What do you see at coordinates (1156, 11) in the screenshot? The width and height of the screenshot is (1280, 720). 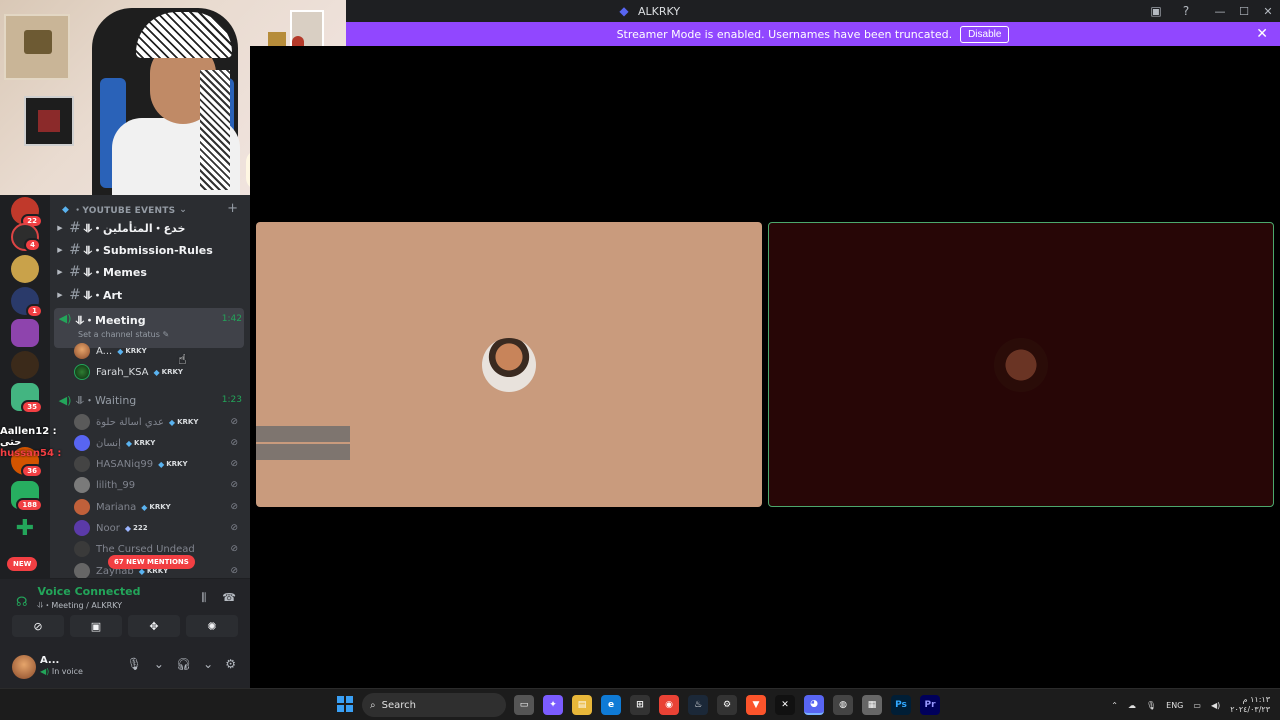 I see `inbox-icon: ▣` at bounding box center [1156, 11].